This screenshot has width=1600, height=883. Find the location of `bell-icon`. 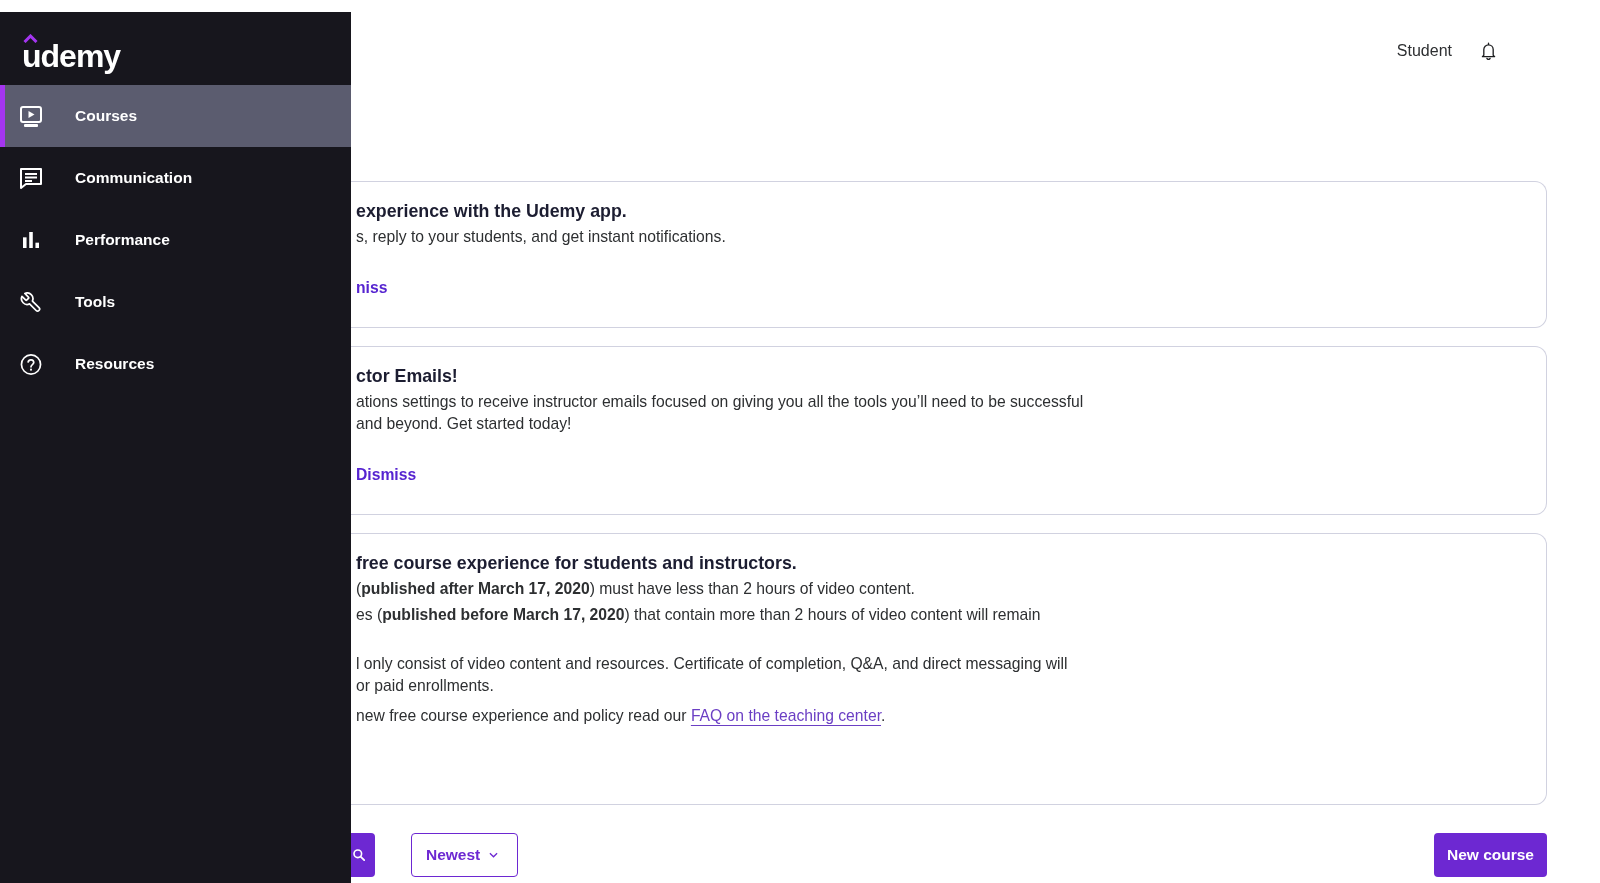

bell-icon is located at coordinates (1488, 51).